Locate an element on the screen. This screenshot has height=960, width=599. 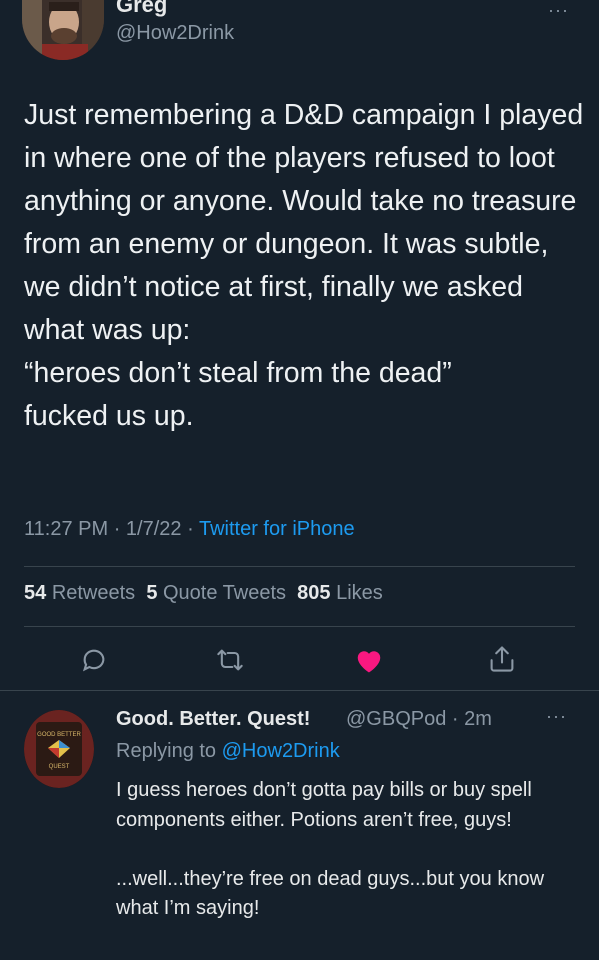
author-name: Greg is located at coordinates (141, 9).